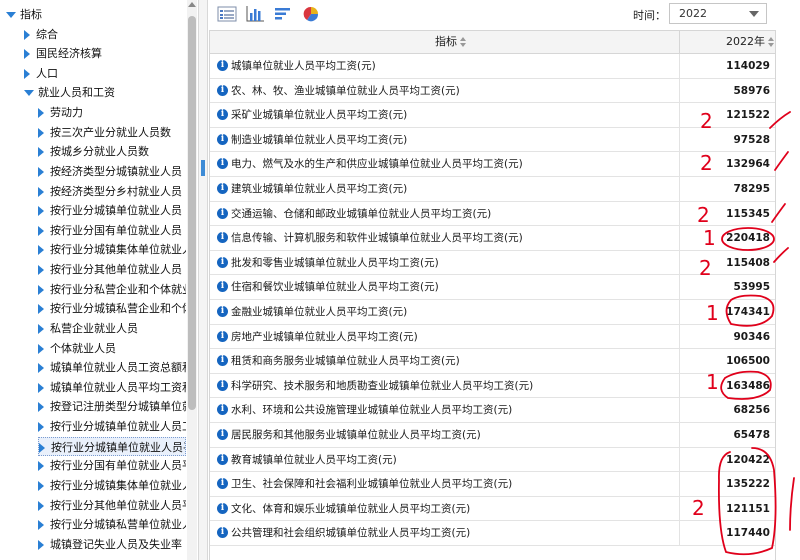 Image resolution: width=800 pixels, height=560 pixels. Describe the element at coordinates (112, 151) in the screenshot. I see `tree-item: 按城乡分就业人员数` at that location.